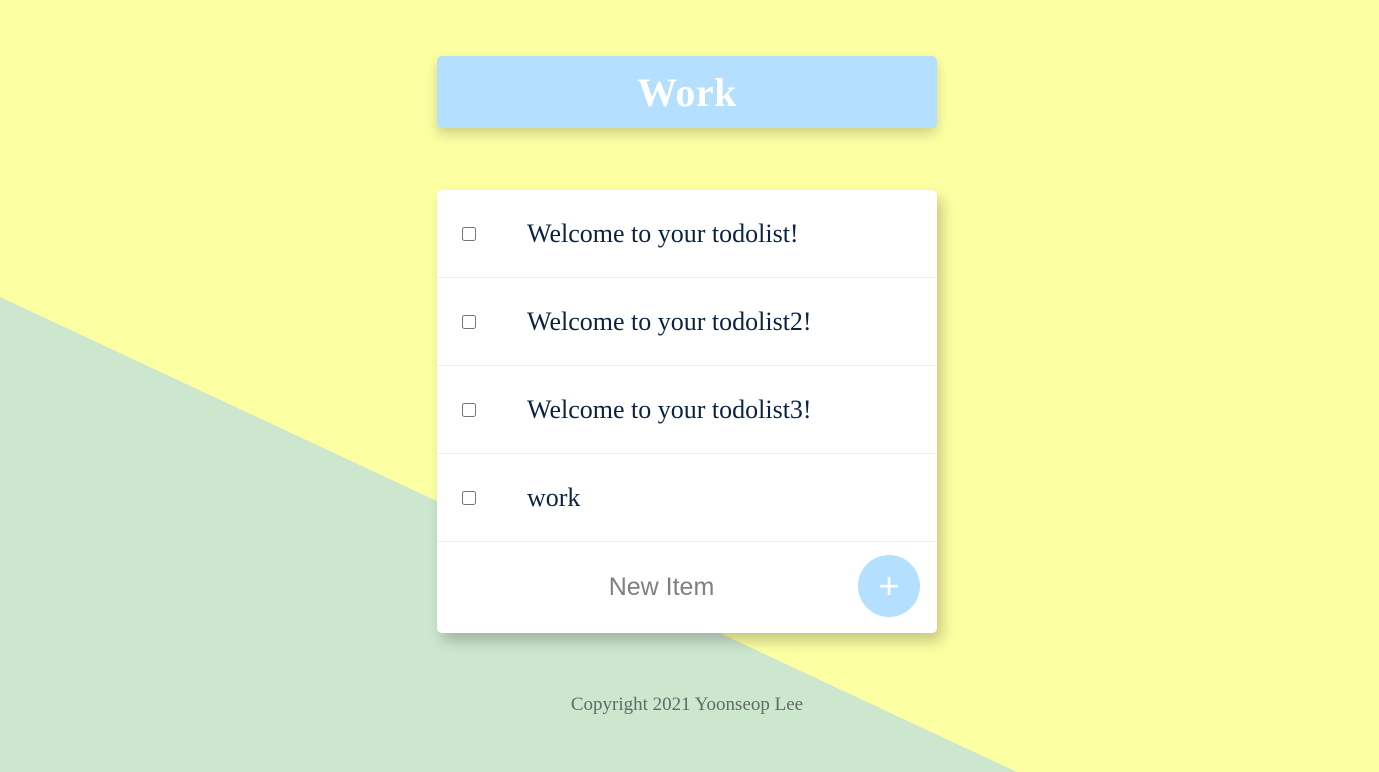  Describe the element at coordinates (554, 497) in the screenshot. I see `item-text: work` at that location.